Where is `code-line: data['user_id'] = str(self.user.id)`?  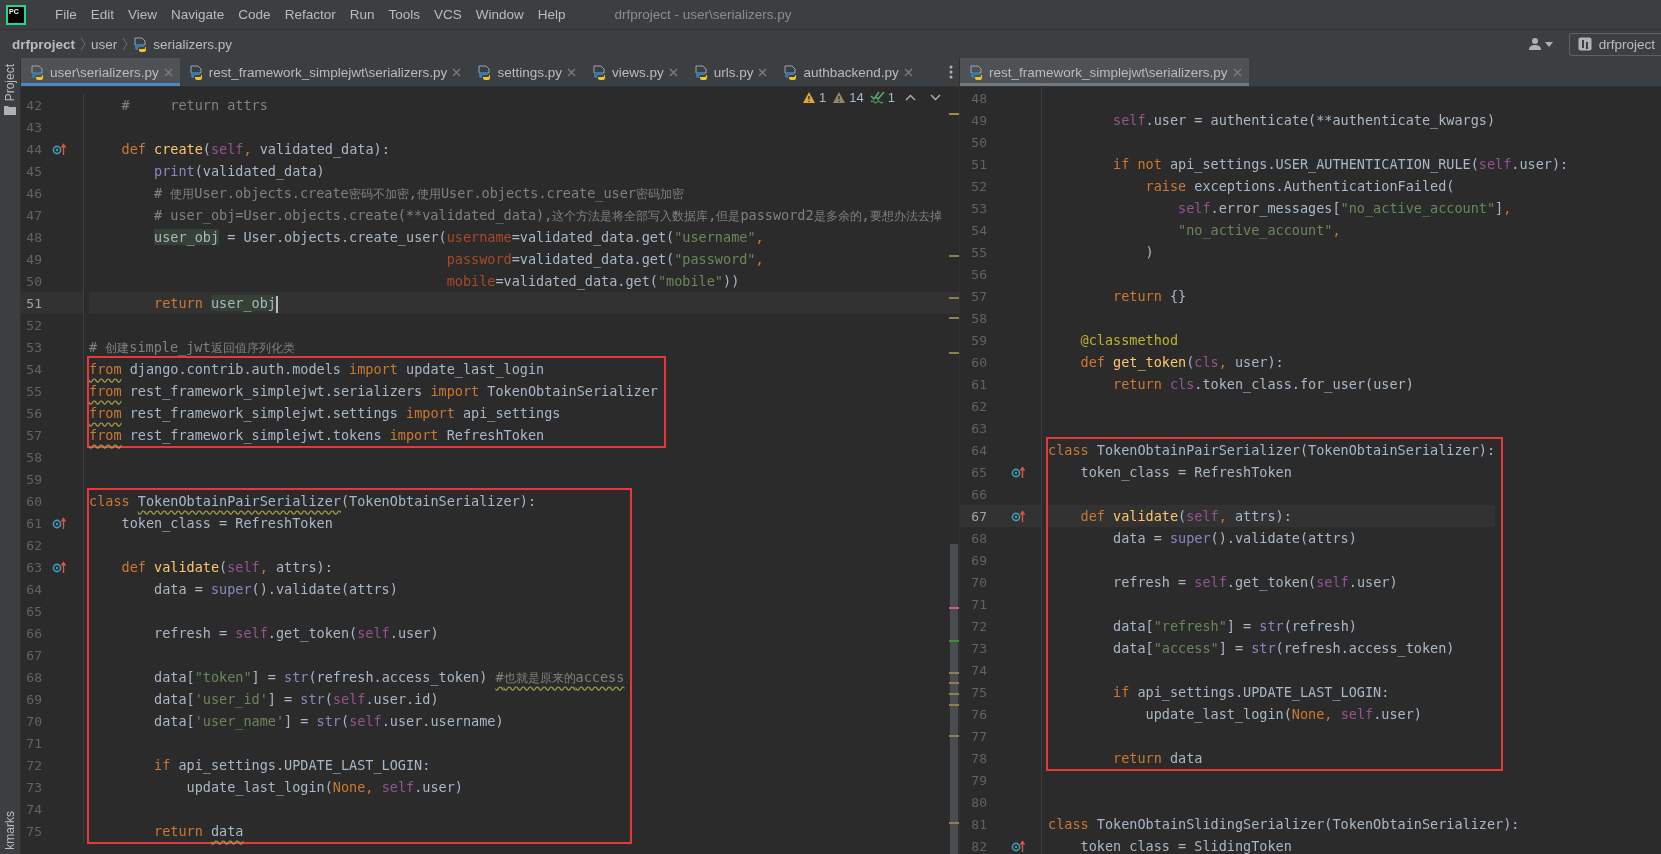
code-line: data['user_id'] = str(self.user.id) is located at coordinates (296, 700).